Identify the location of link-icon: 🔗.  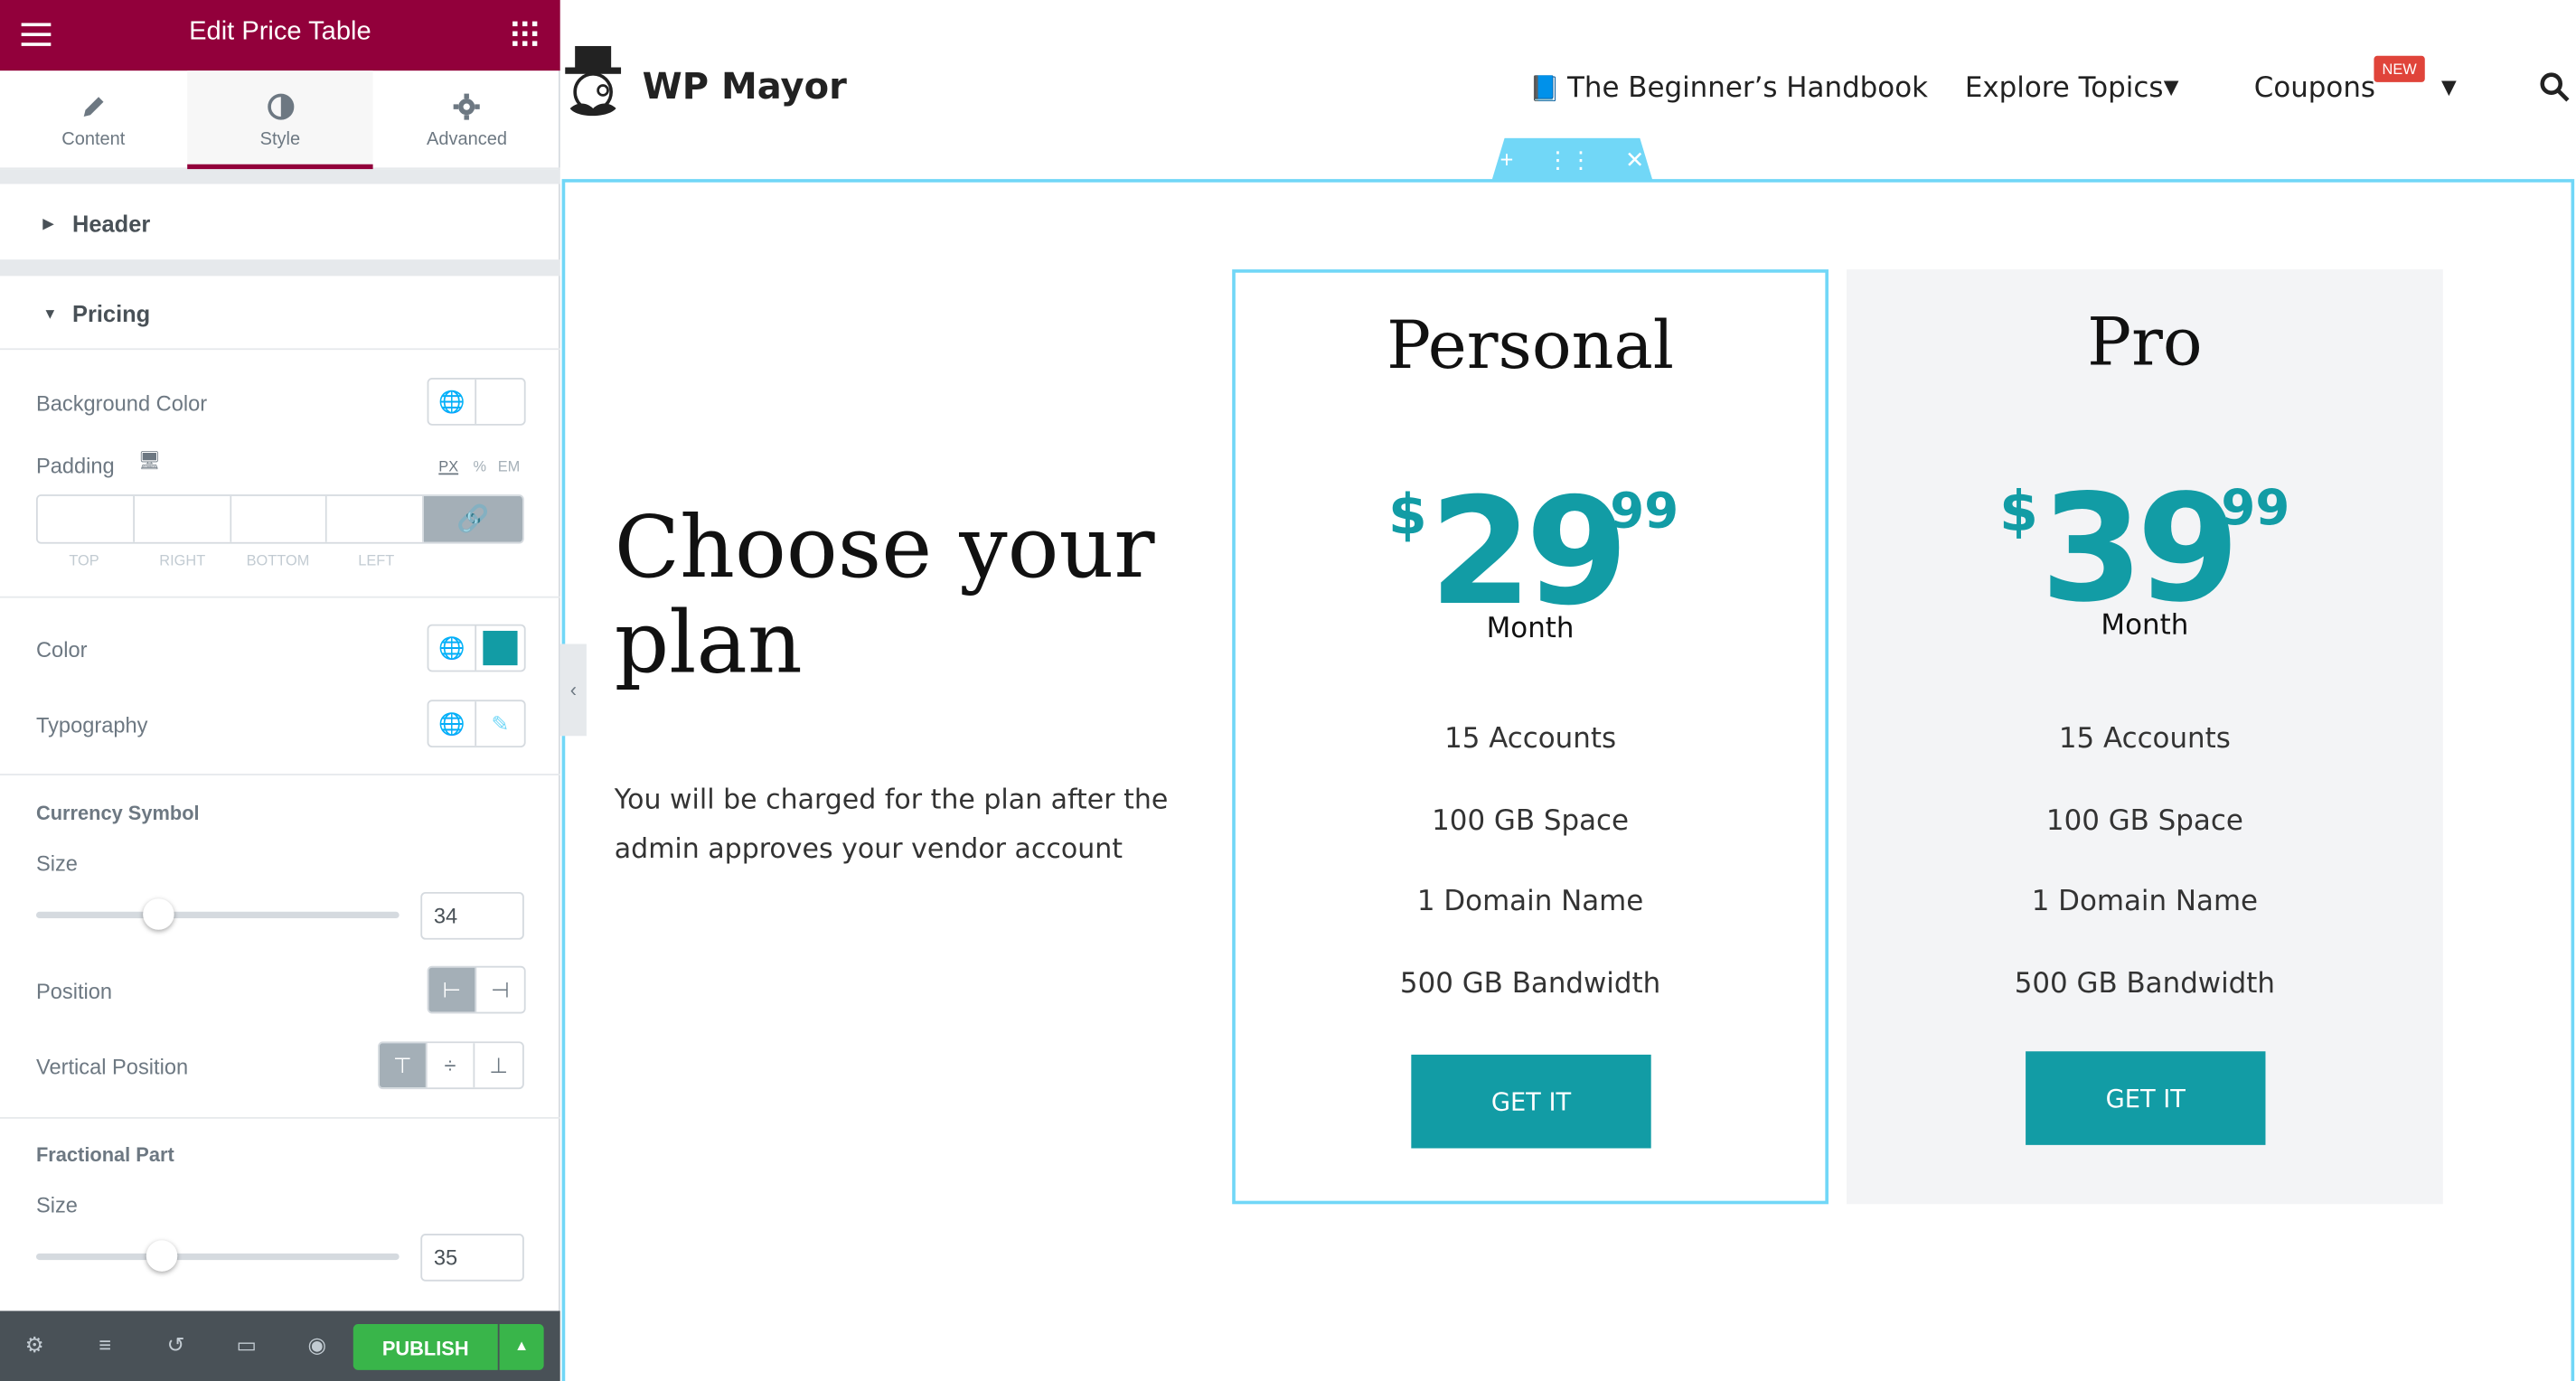
(473, 518).